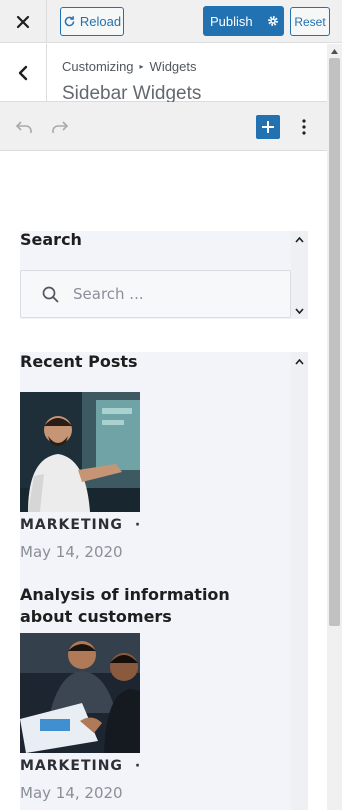 Image resolution: width=342 pixels, height=810 pixels. I want to click on chevron-left-icon, so click(23, 73).